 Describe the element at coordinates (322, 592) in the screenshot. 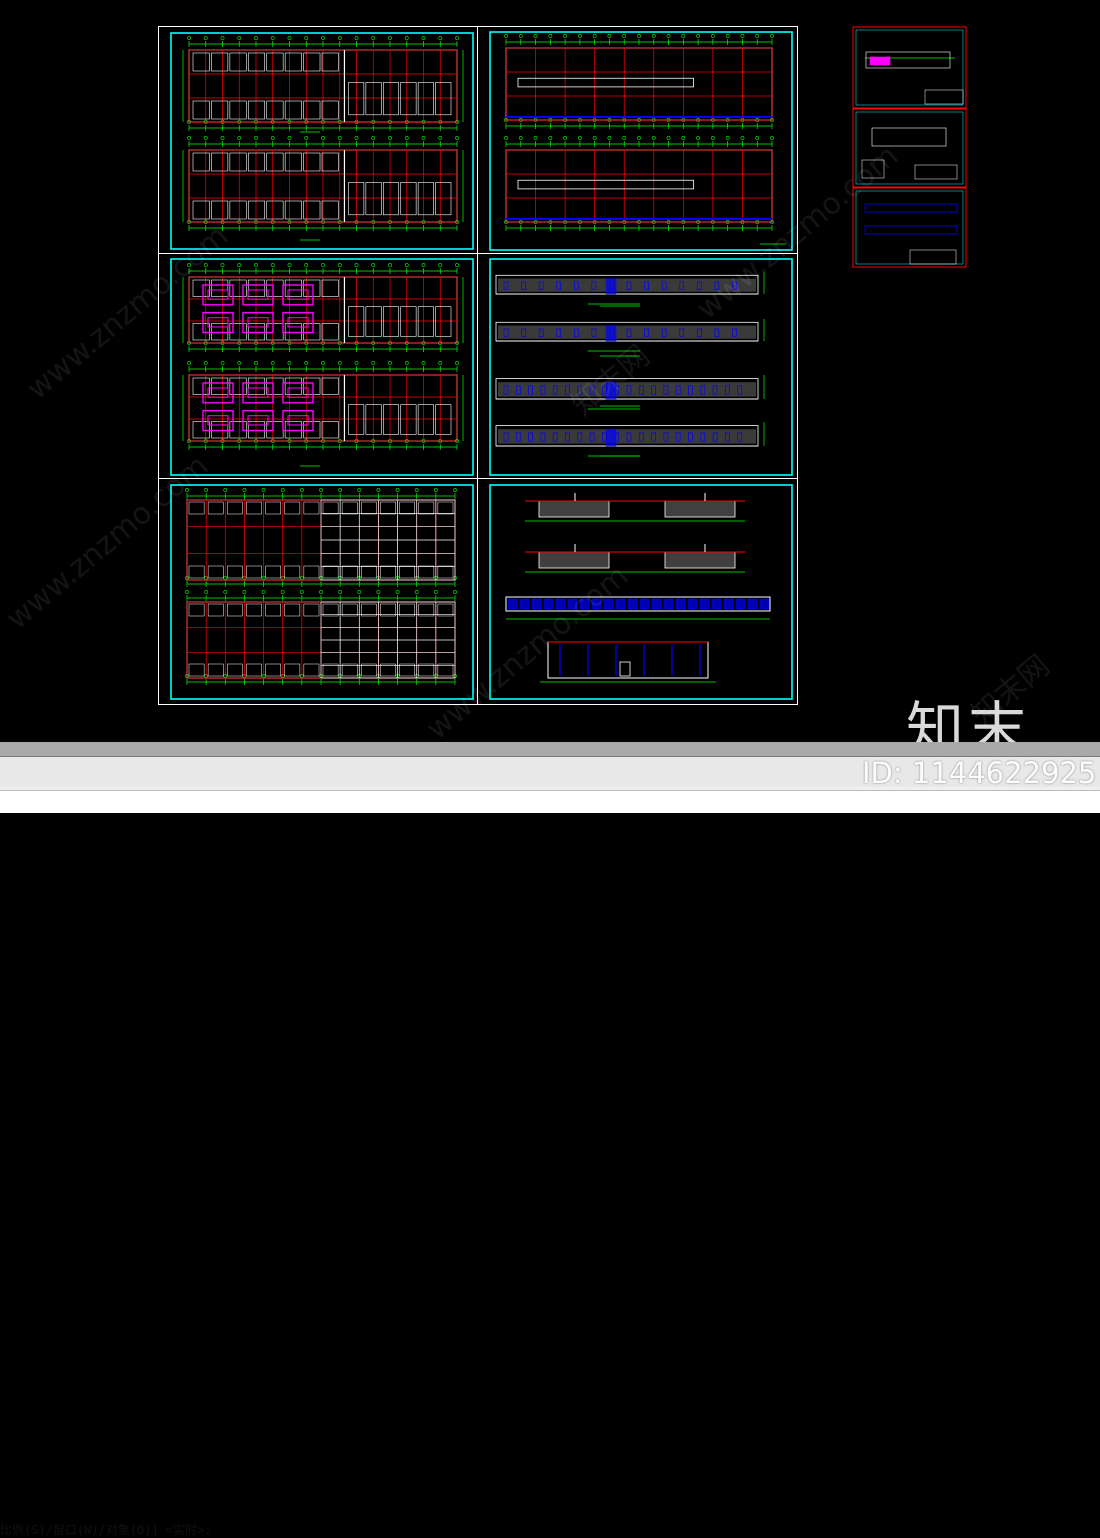

I see `sheet-axis-grid-plan` at that location.